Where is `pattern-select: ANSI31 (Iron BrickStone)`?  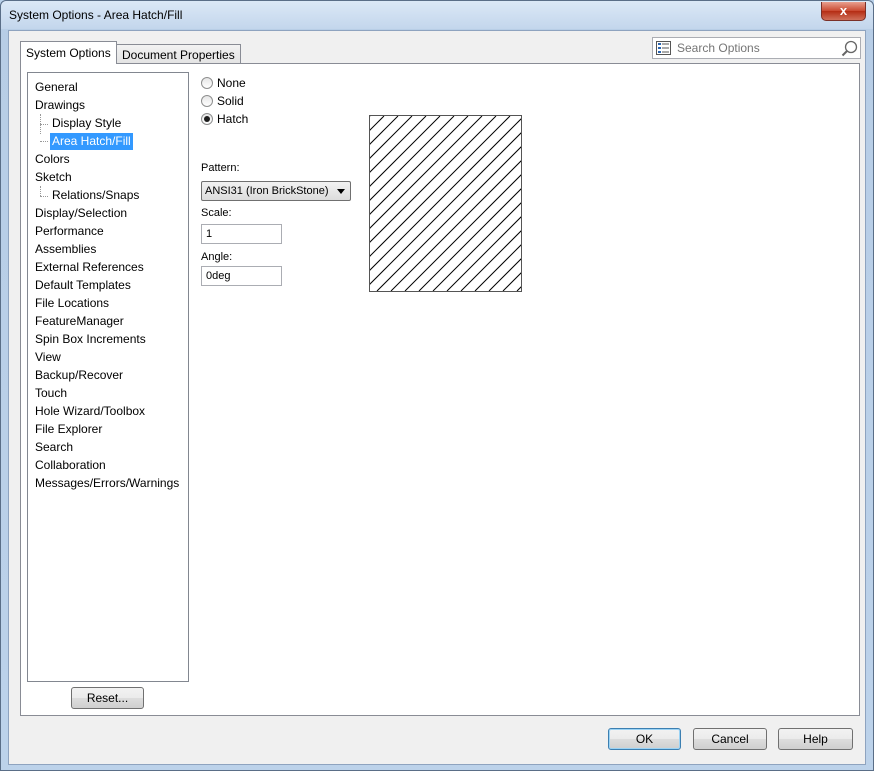 pattern-select: ANSI31 (Iron BrickStone) is located at coordinates (276, 191).